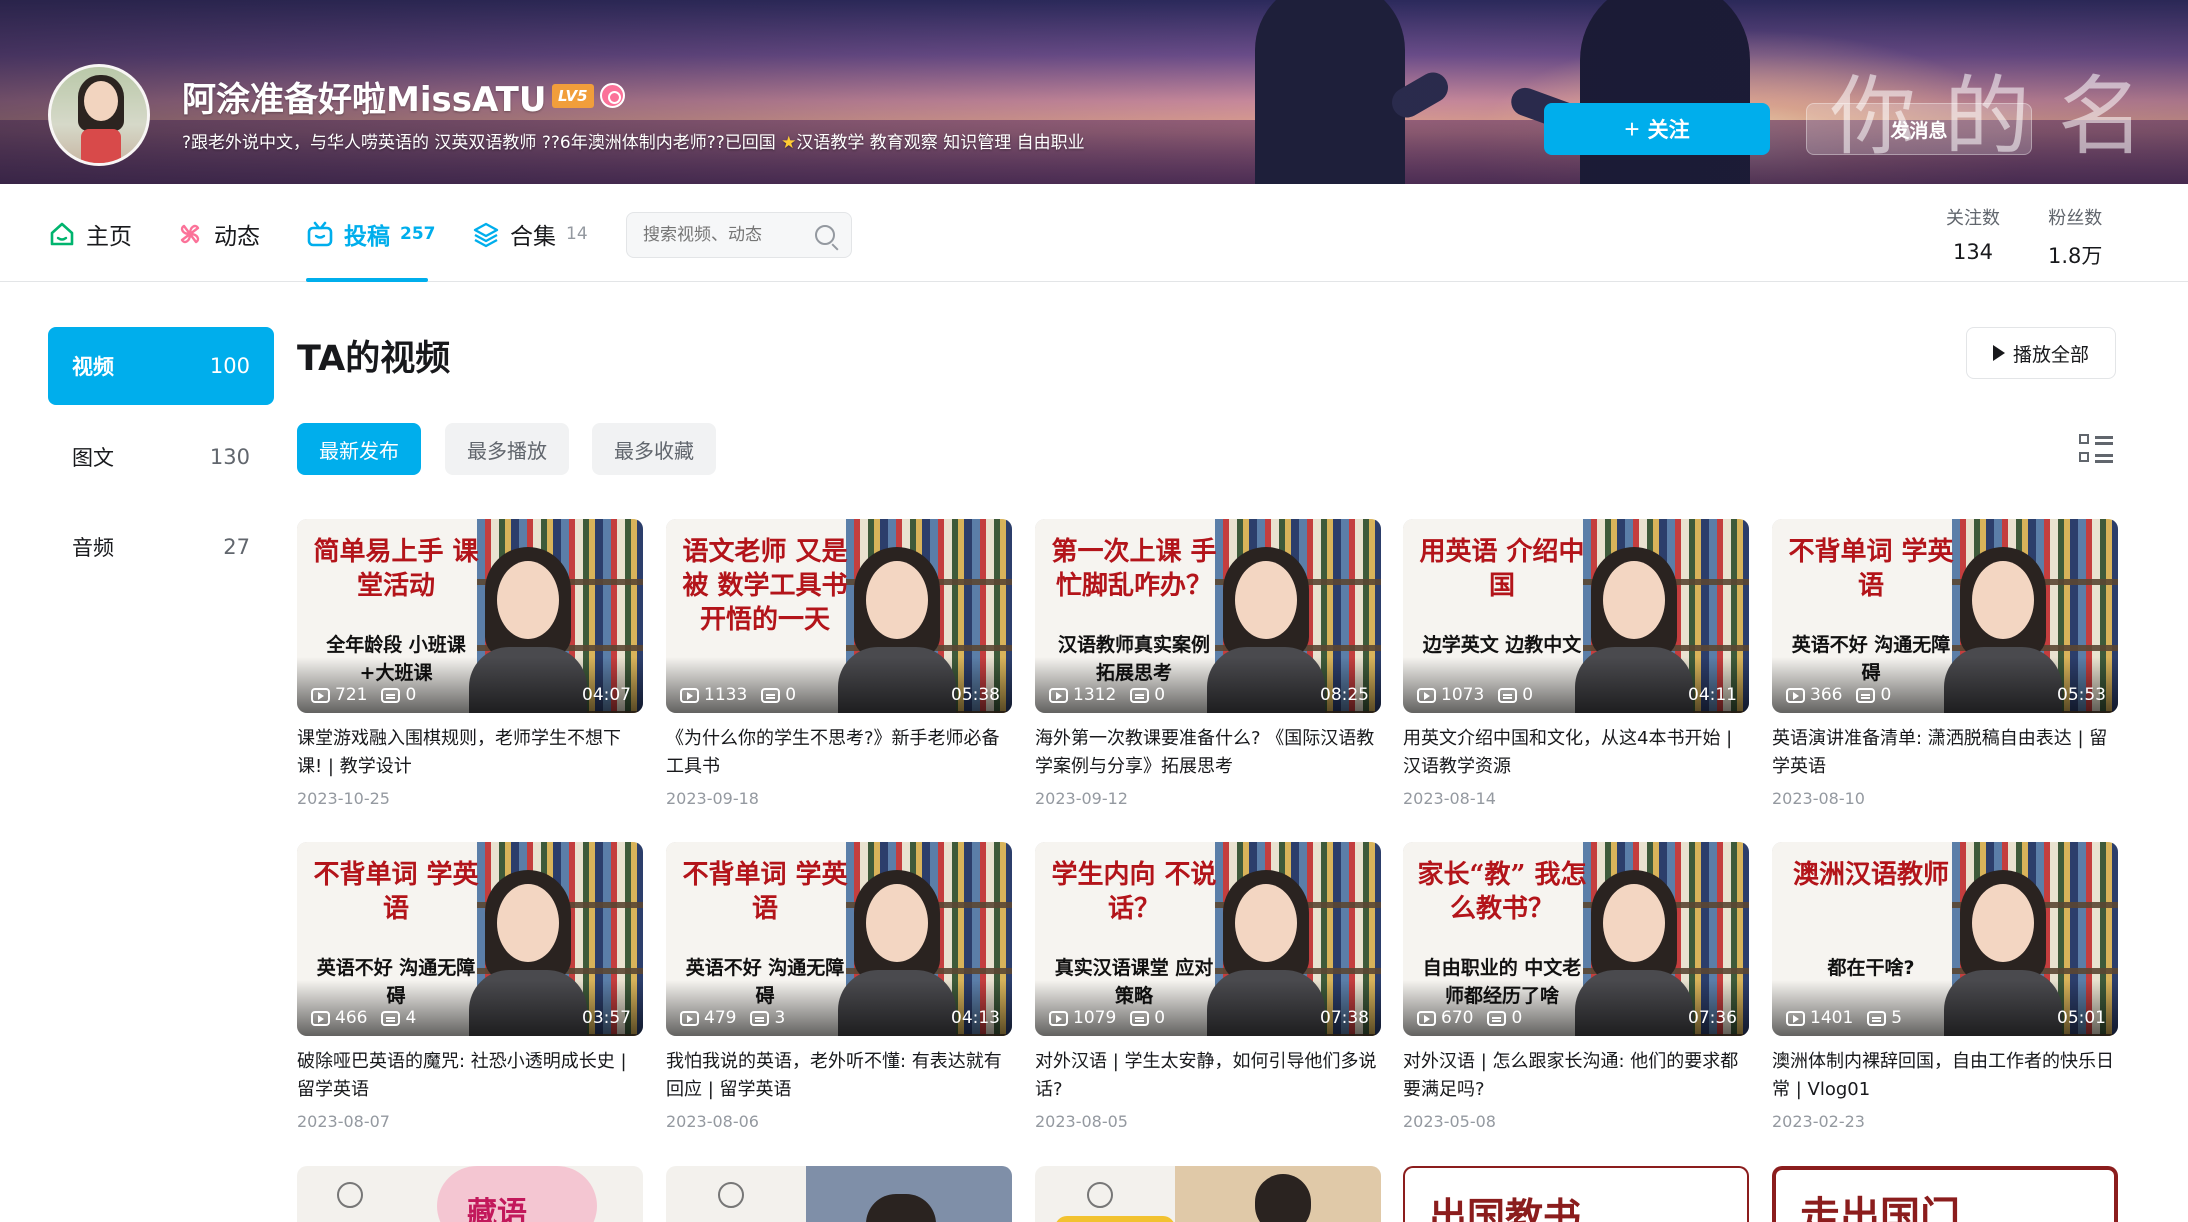 The height and width of the screenshot is (1222, 2188). I want to click on video-thumbnail: 用英语 介绍中国 边学英文 边教中文 1073 0 04:11, so click(1576, 616).